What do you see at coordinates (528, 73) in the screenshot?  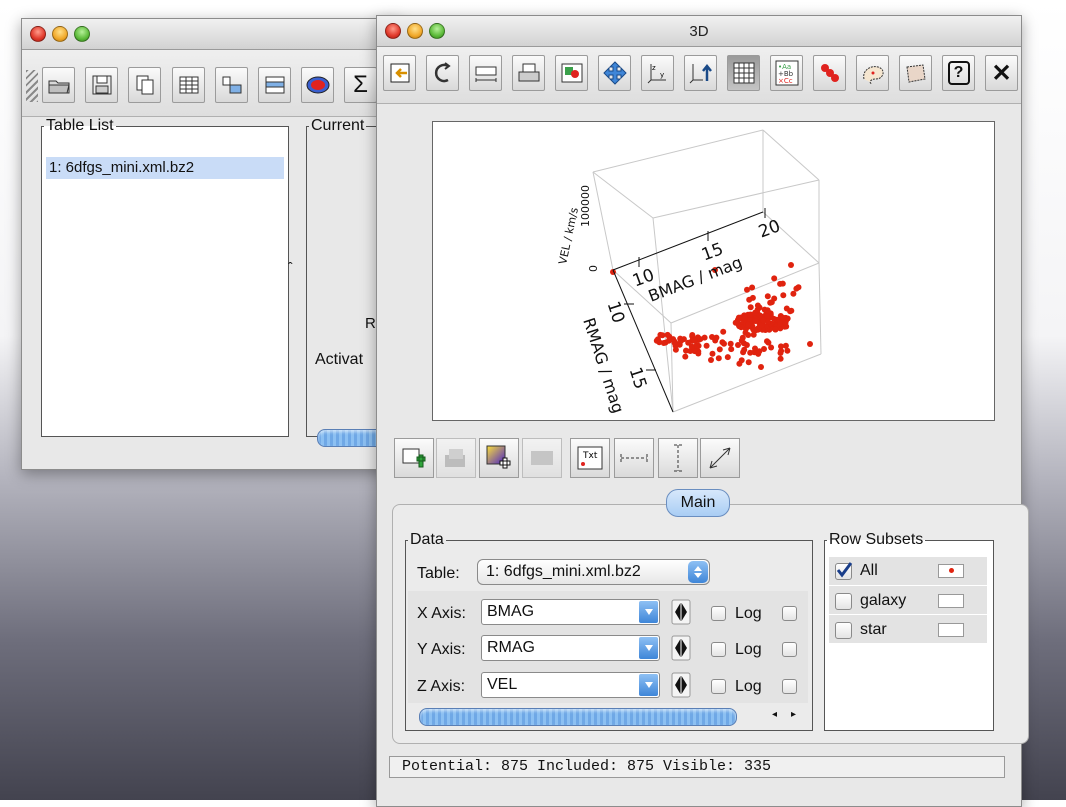 I see `print-button` at bounding box center [528, 73].